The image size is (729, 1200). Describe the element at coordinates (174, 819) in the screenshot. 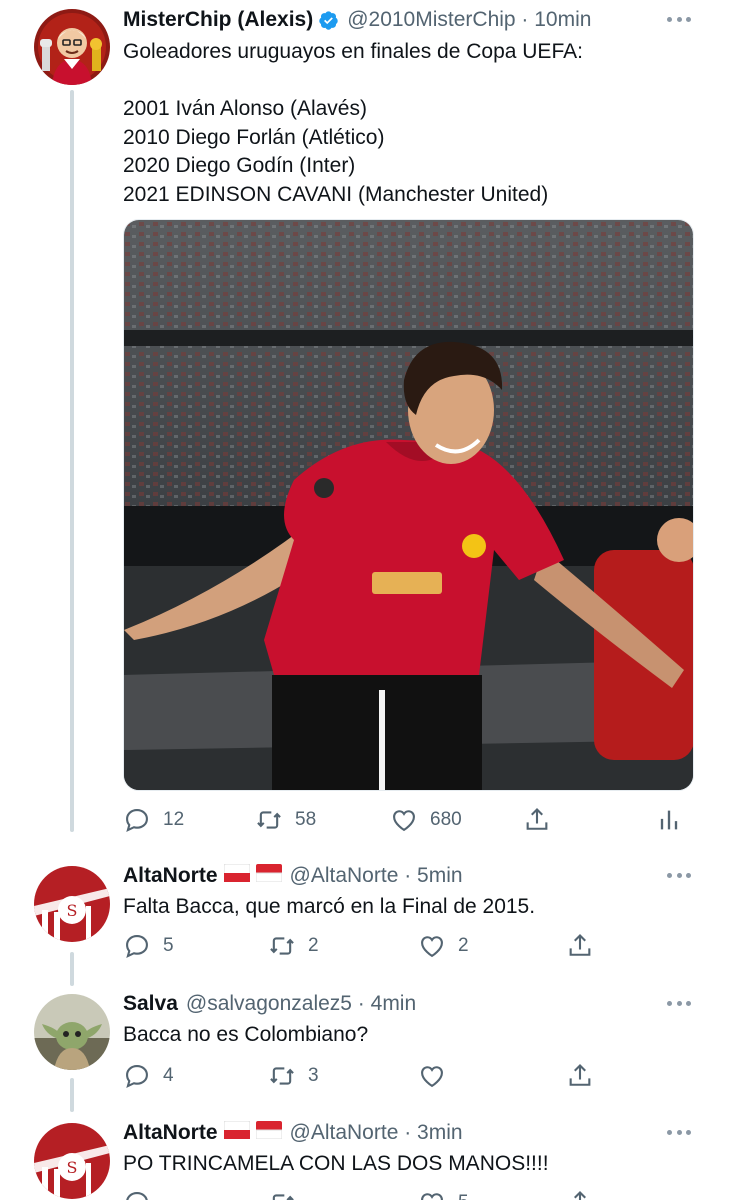

I see `reply-count: 12` at that location.